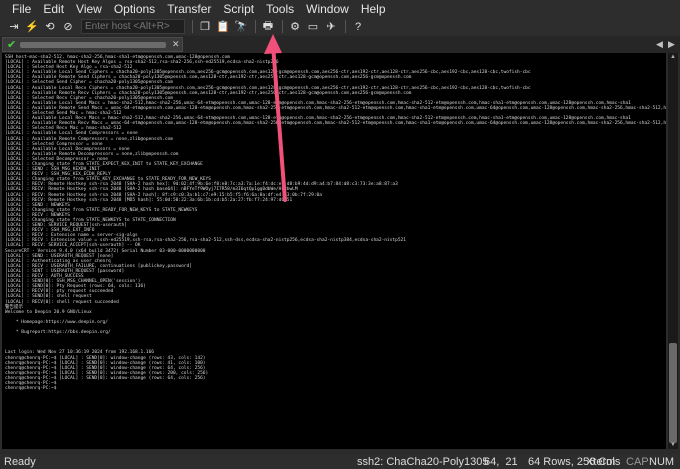 The image size is (680, 469). Describe the element at coordinates (32, 26) in the screenshot. I see `lightning-icon: ⚡` at that location.